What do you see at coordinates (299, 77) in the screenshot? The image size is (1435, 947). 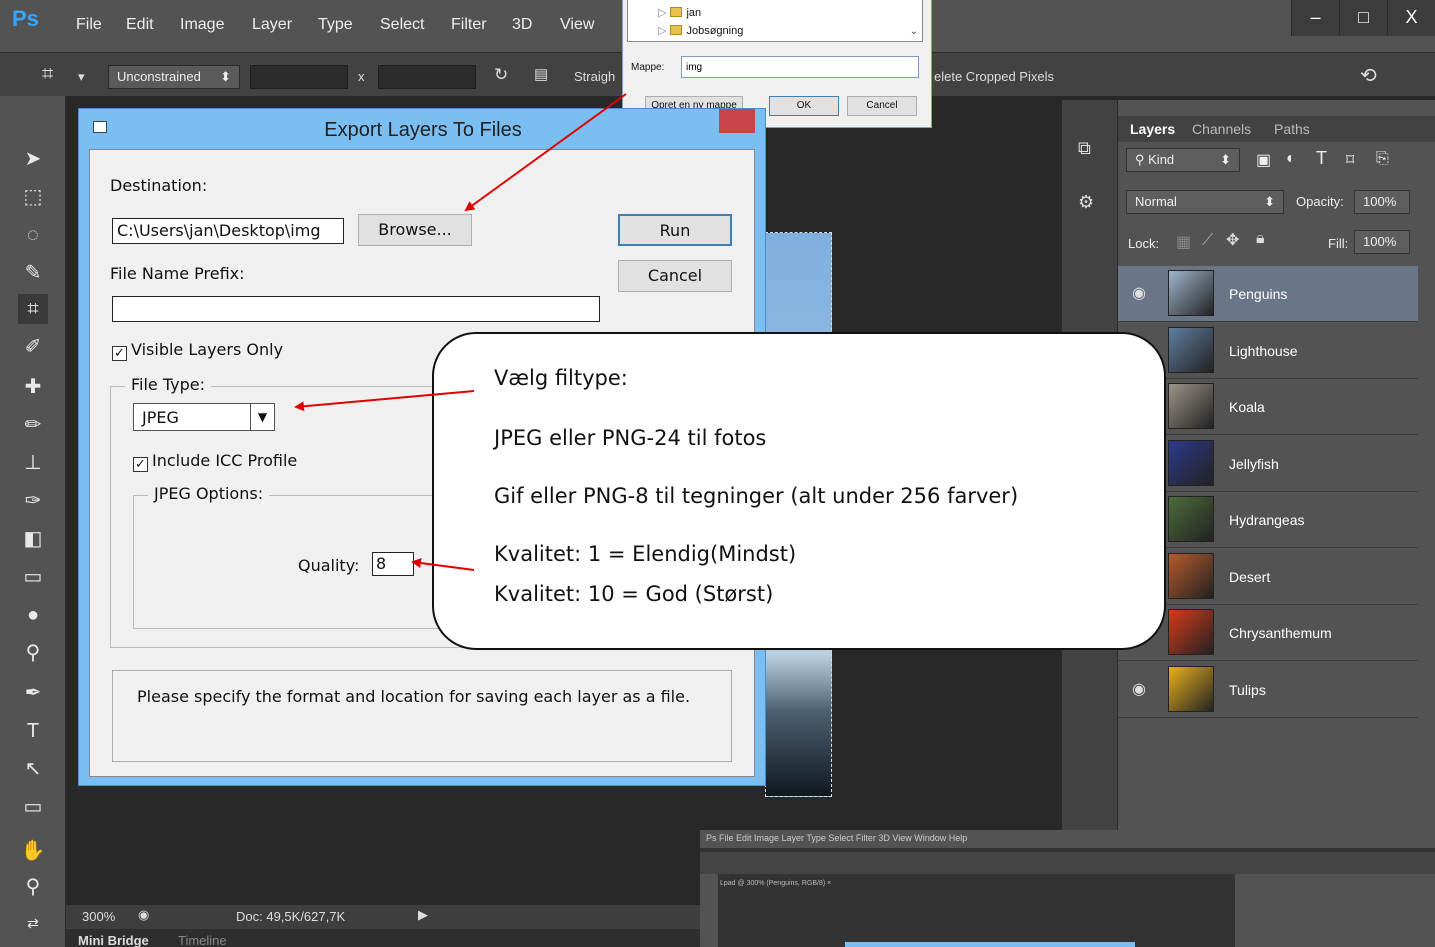 I see `crop-width-input` at bounding box center [299, 77].